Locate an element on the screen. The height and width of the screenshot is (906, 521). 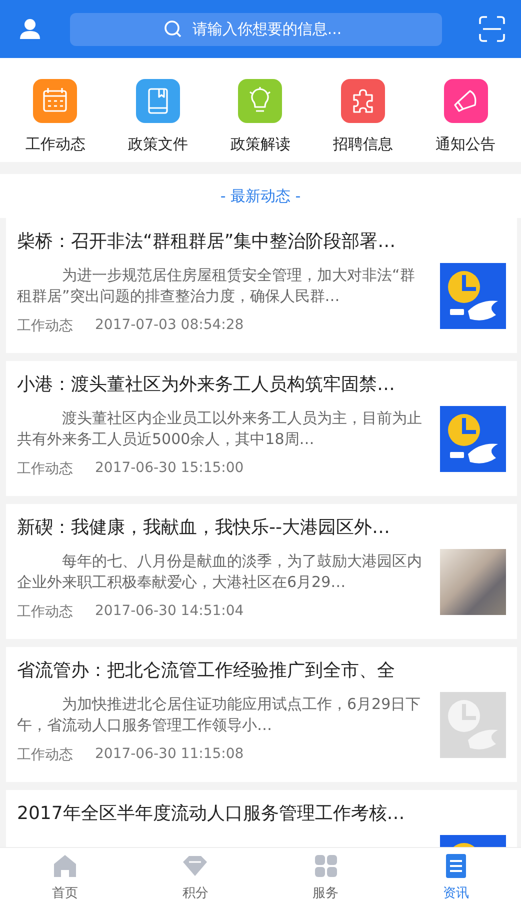
news-time: 2017-07-03 08:54:28 is located at coordinates (169, 326).